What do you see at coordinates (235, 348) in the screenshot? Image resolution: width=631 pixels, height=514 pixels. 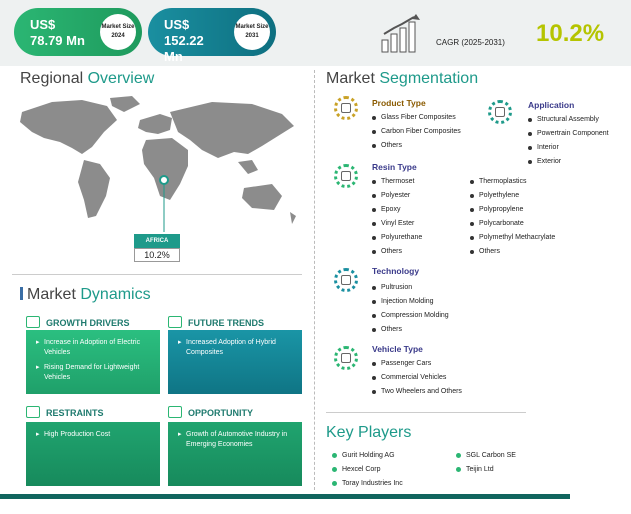 I see `future-trend-item: Increased Adoption of Hybrid Composites` at bounding box center [235, 348].